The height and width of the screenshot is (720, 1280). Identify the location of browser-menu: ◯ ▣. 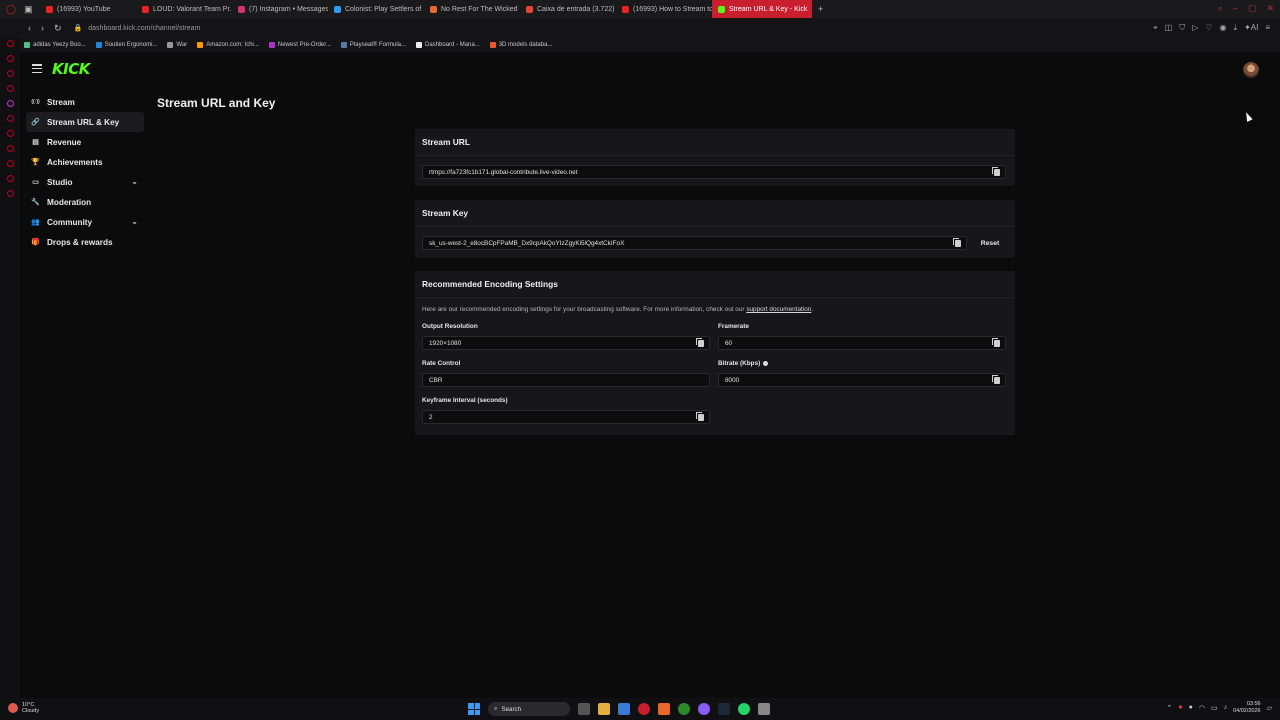
(20, 9).